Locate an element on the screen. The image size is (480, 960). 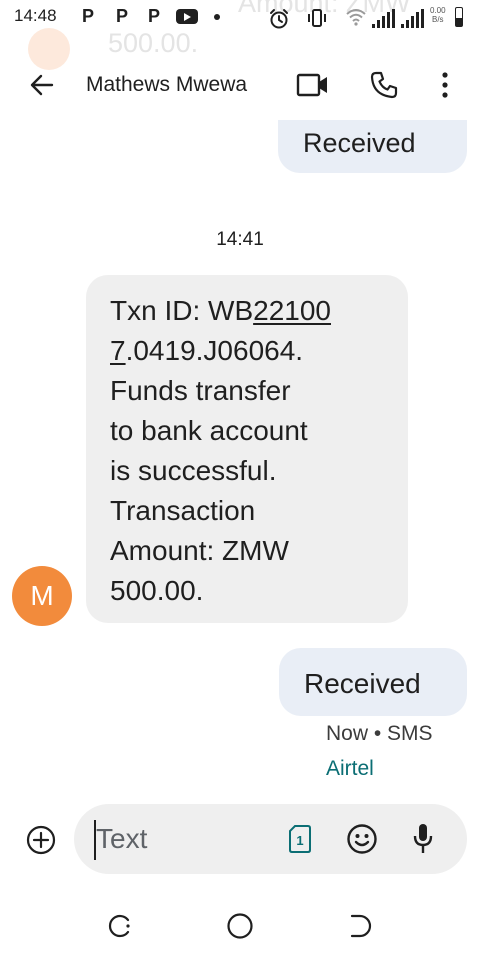
youtube-icon is located at coordinates (187, 16).